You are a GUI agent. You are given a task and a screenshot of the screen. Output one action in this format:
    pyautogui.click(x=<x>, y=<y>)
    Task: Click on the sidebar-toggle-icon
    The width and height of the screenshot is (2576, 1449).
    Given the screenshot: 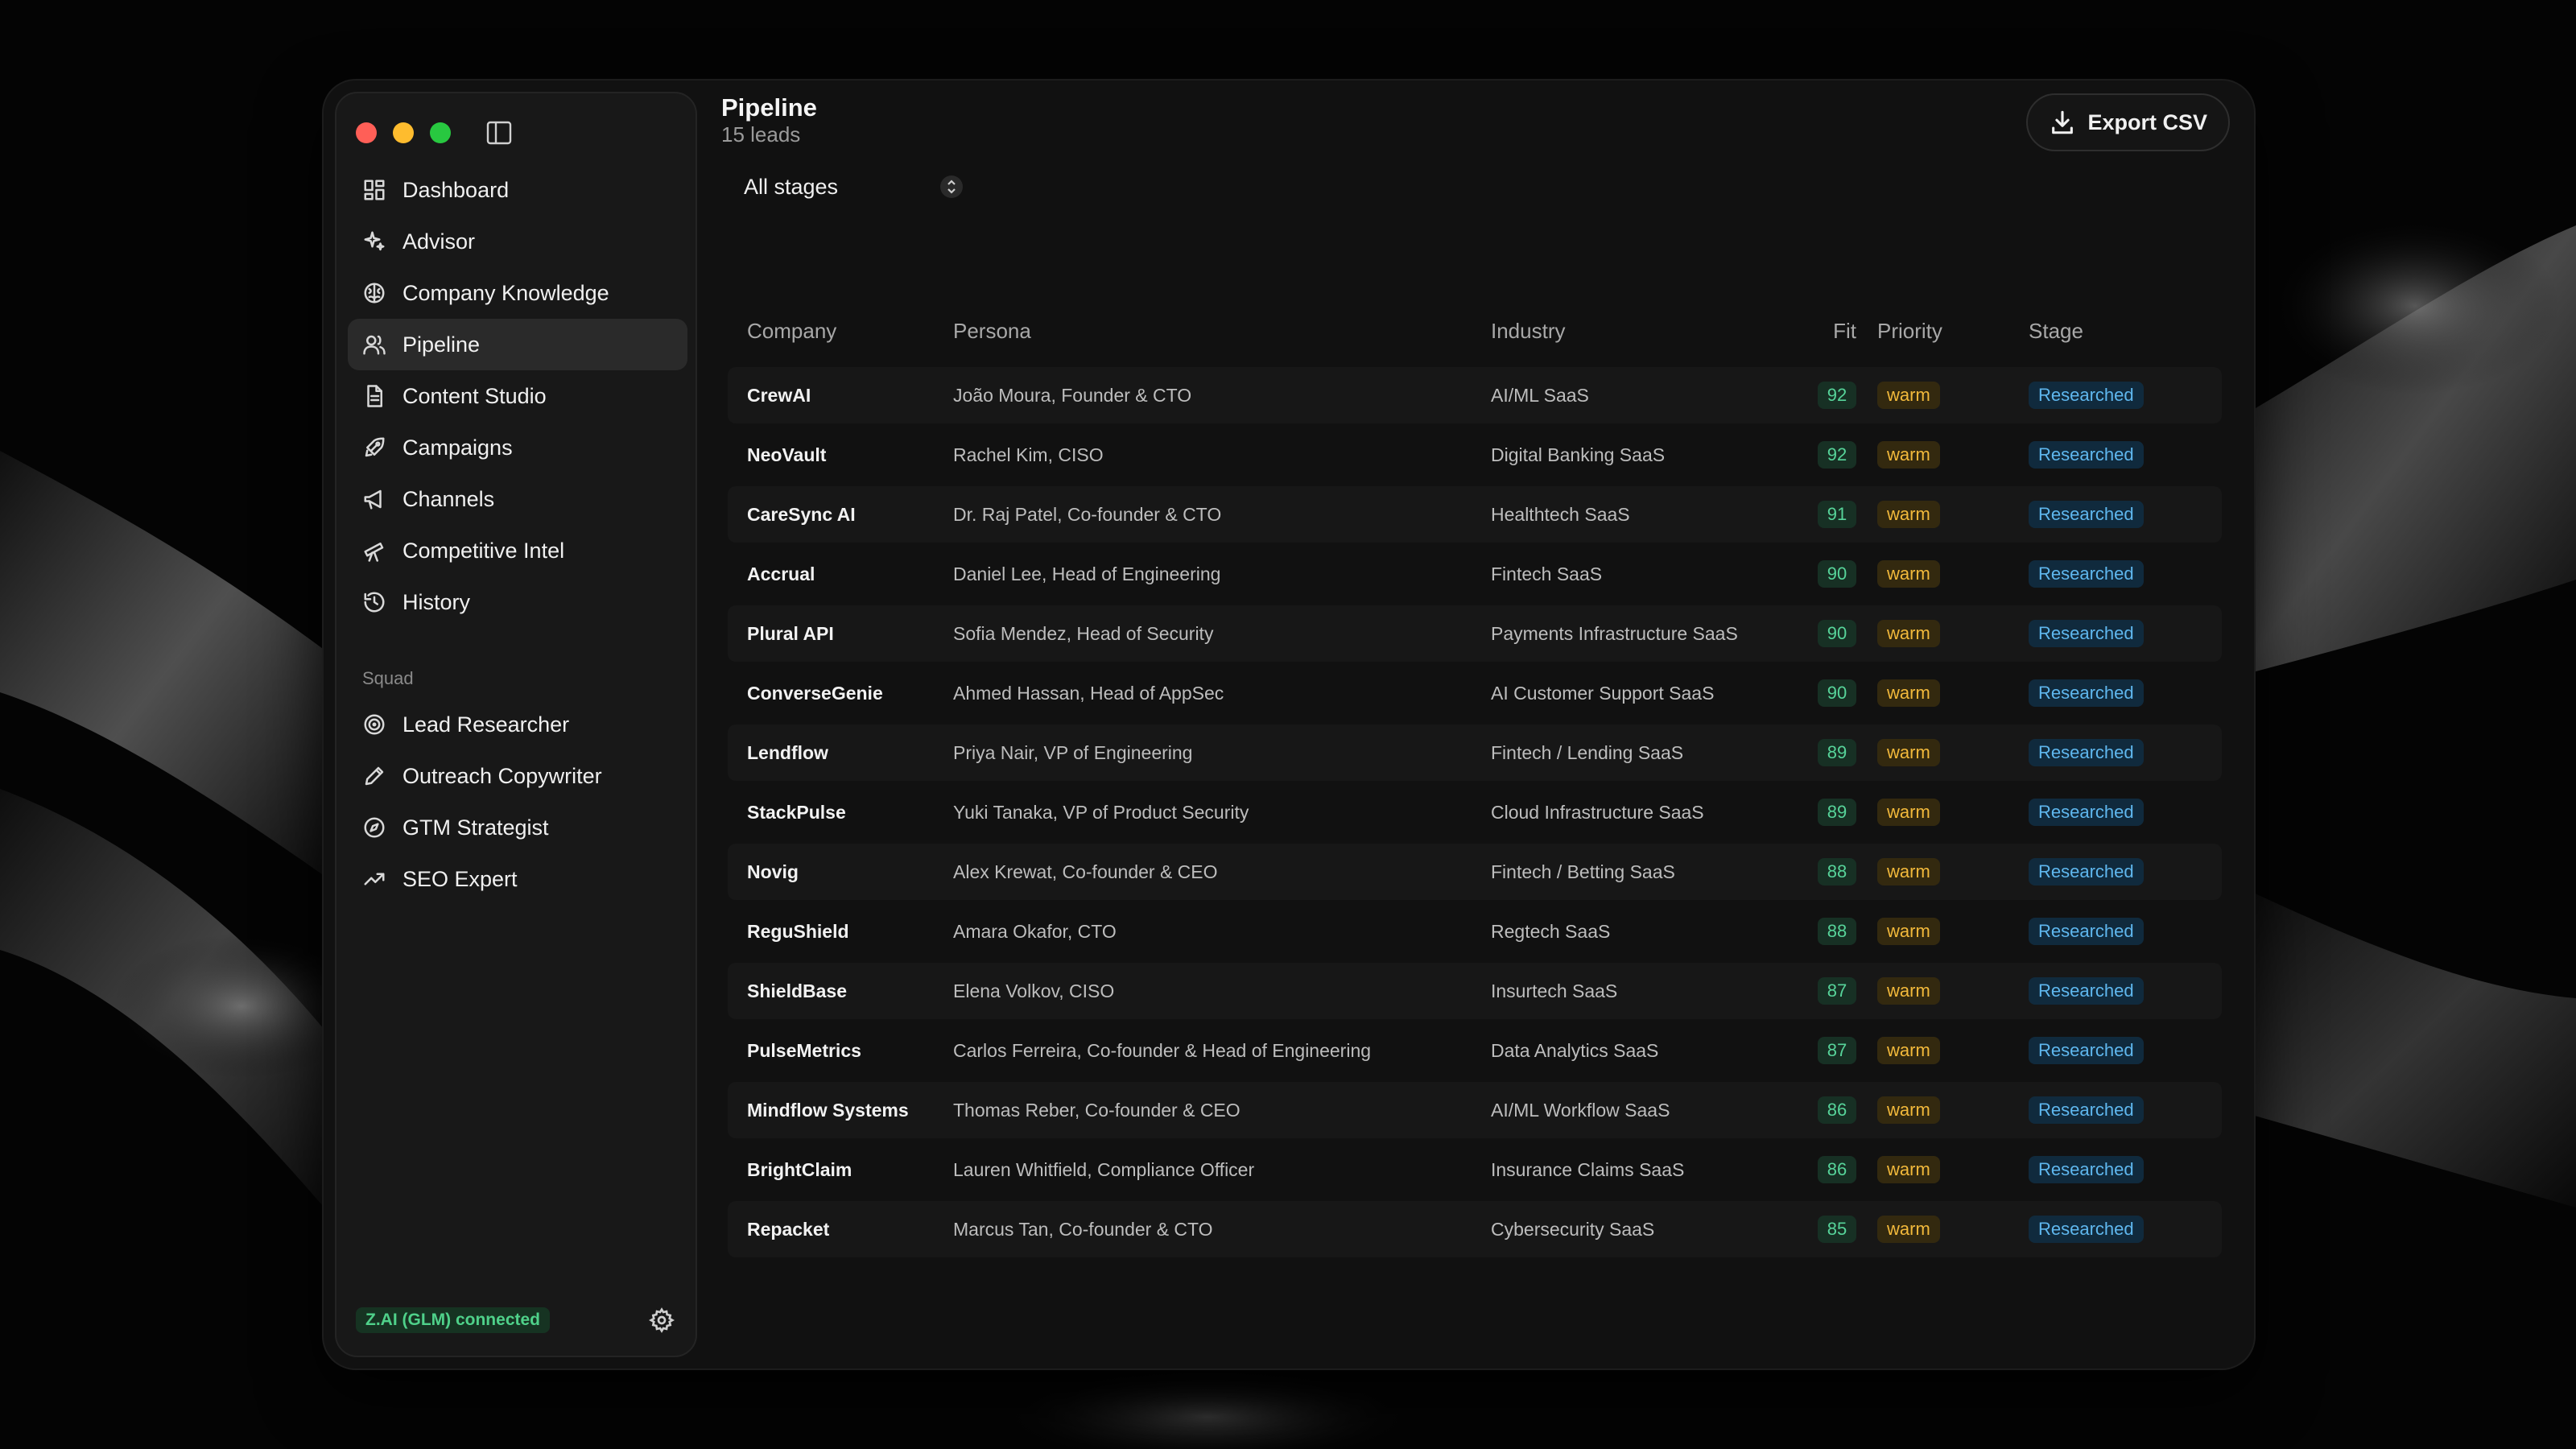 What is the action you would take?
    pyautogui.click(x=499, y=133)
    